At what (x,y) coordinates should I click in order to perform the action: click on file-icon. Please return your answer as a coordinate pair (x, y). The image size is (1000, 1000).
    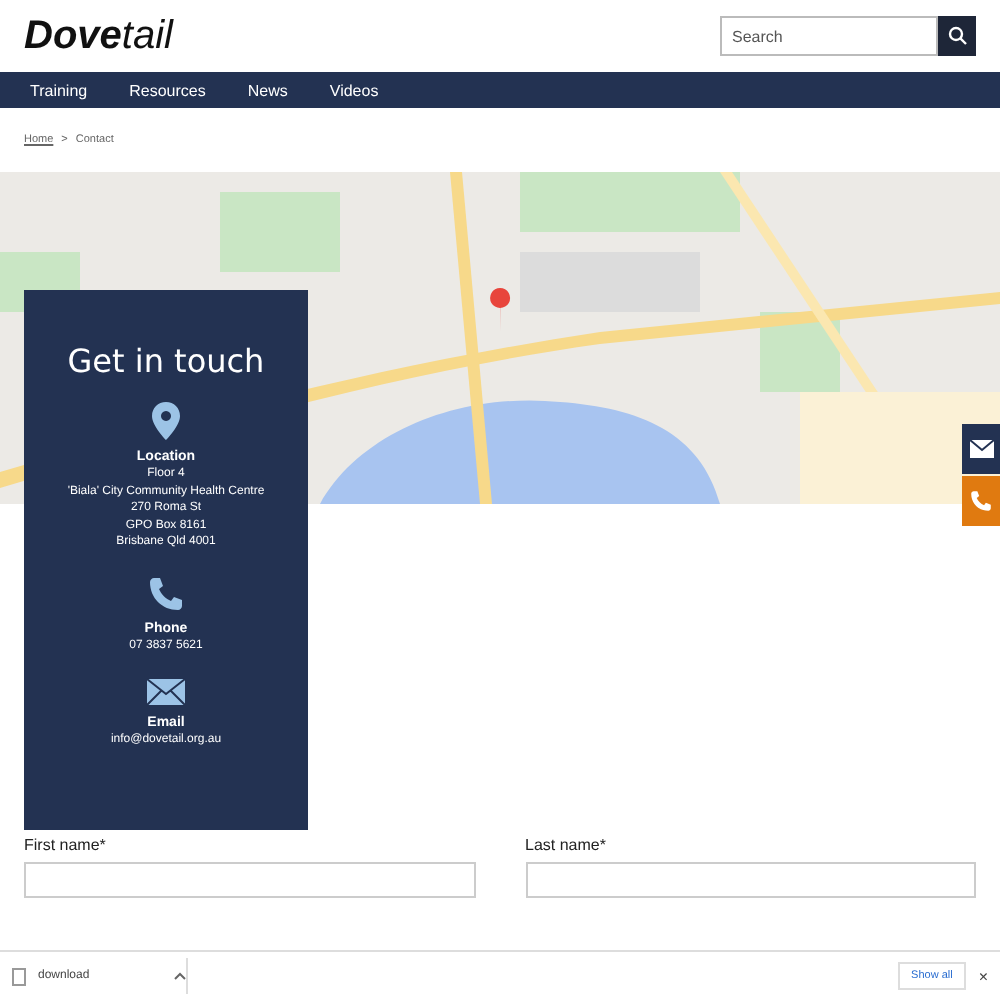
    Looking at the image, I should click on (19, 976).